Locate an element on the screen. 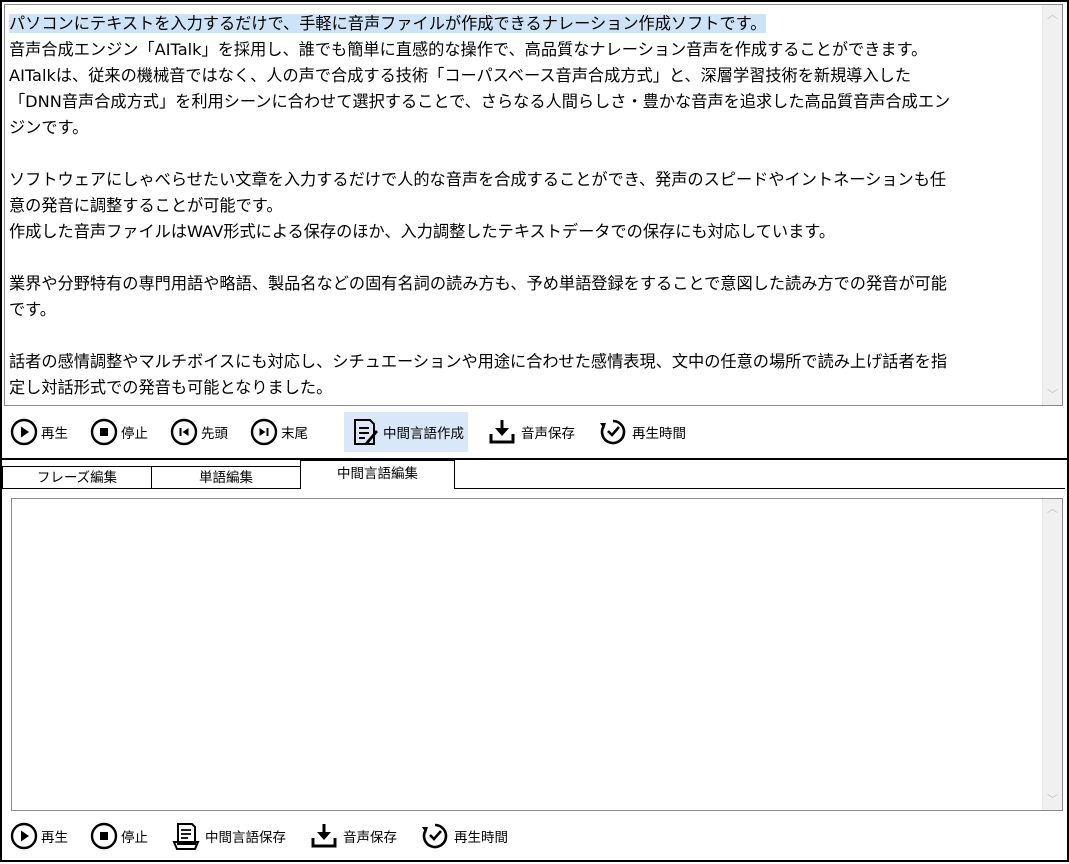 The image size is (1069, 864). create-intermediate-language-label: 中間言語作成 is located at coordinates (423, 434).